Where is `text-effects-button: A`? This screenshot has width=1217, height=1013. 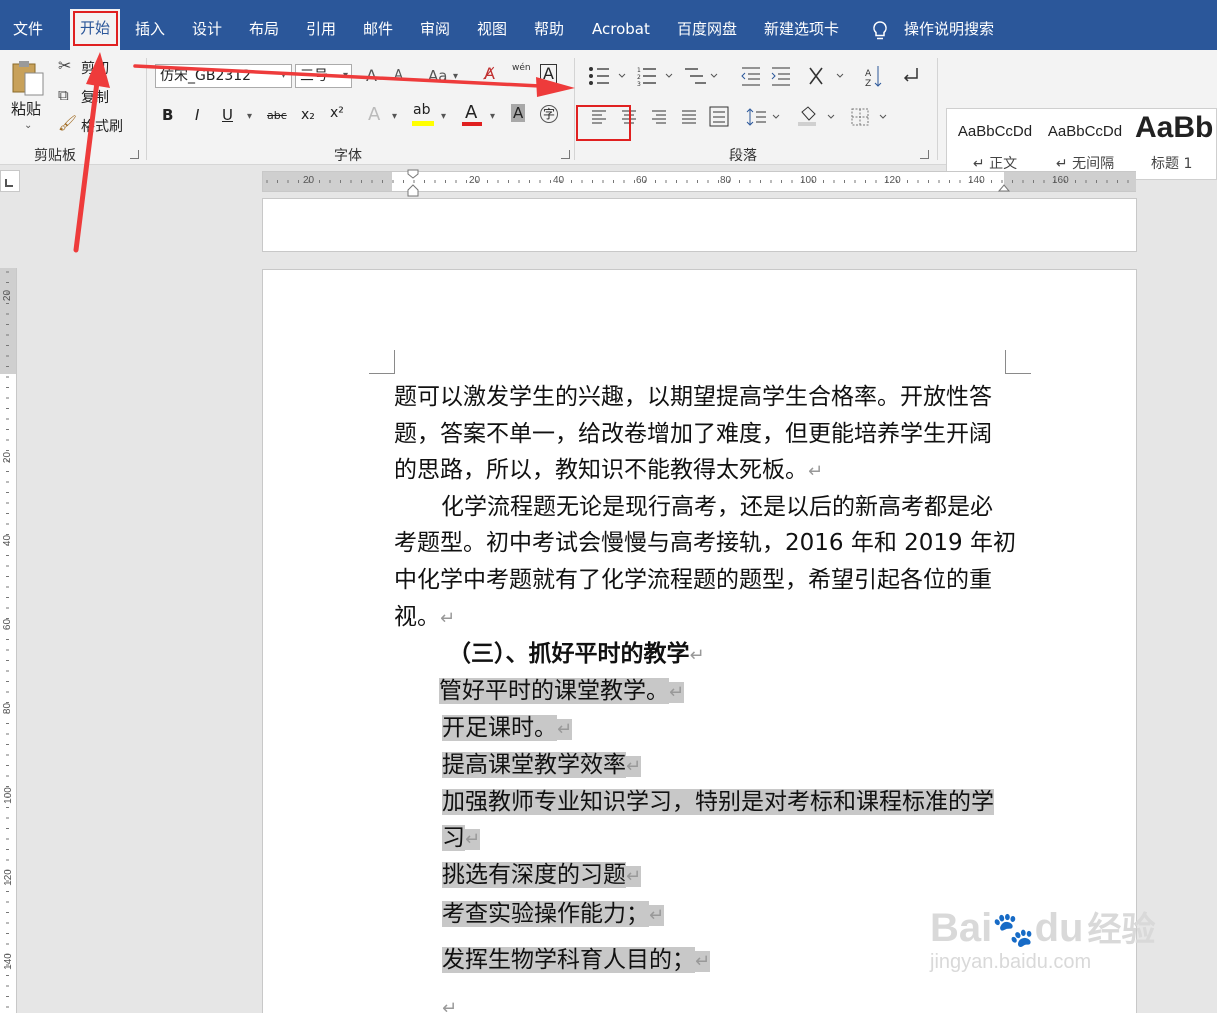
text-effects-button: A is located at coordinates (374, 114).